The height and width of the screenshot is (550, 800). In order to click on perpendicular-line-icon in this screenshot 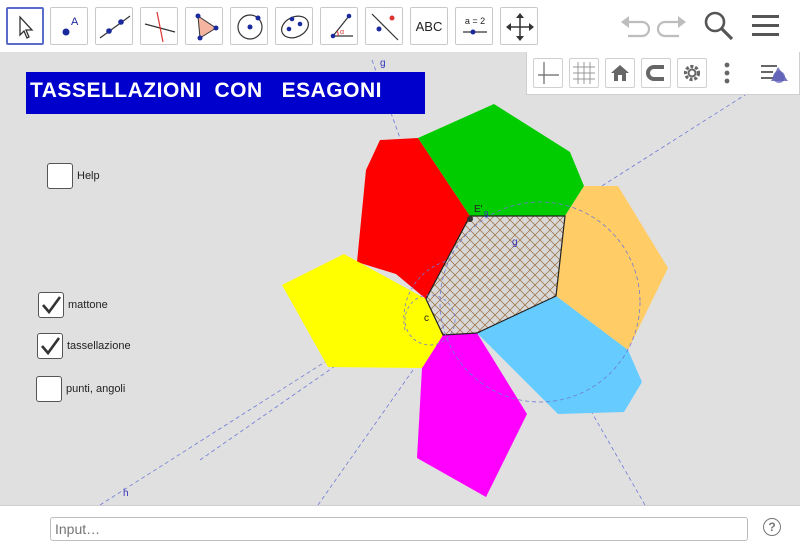, I will do `click(160, 27)`.